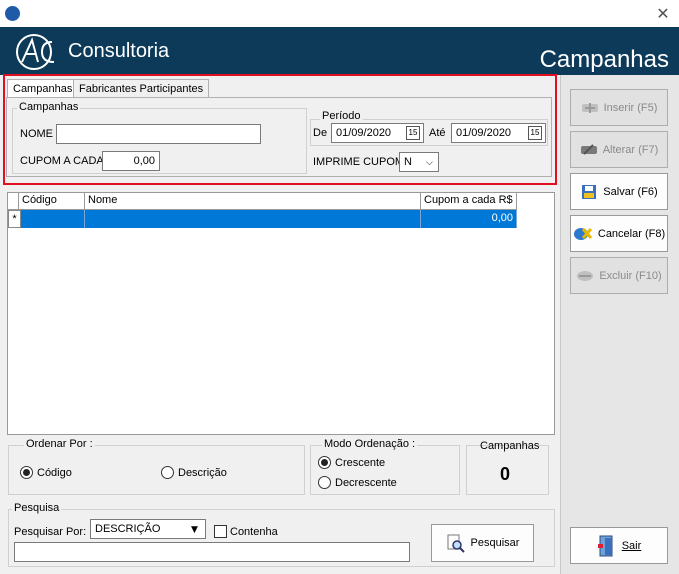 This screenshot has width=679, height=574. Describe the element at coordinates (619, 545) in the screenshot. I see `sair-button: Sair` at that location.